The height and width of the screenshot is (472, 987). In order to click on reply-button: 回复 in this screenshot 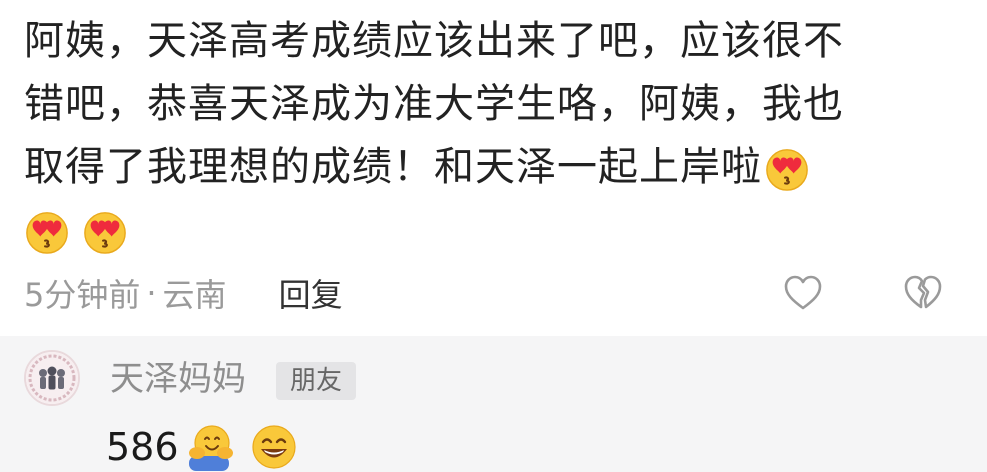, I will do `click(311, 293)`.